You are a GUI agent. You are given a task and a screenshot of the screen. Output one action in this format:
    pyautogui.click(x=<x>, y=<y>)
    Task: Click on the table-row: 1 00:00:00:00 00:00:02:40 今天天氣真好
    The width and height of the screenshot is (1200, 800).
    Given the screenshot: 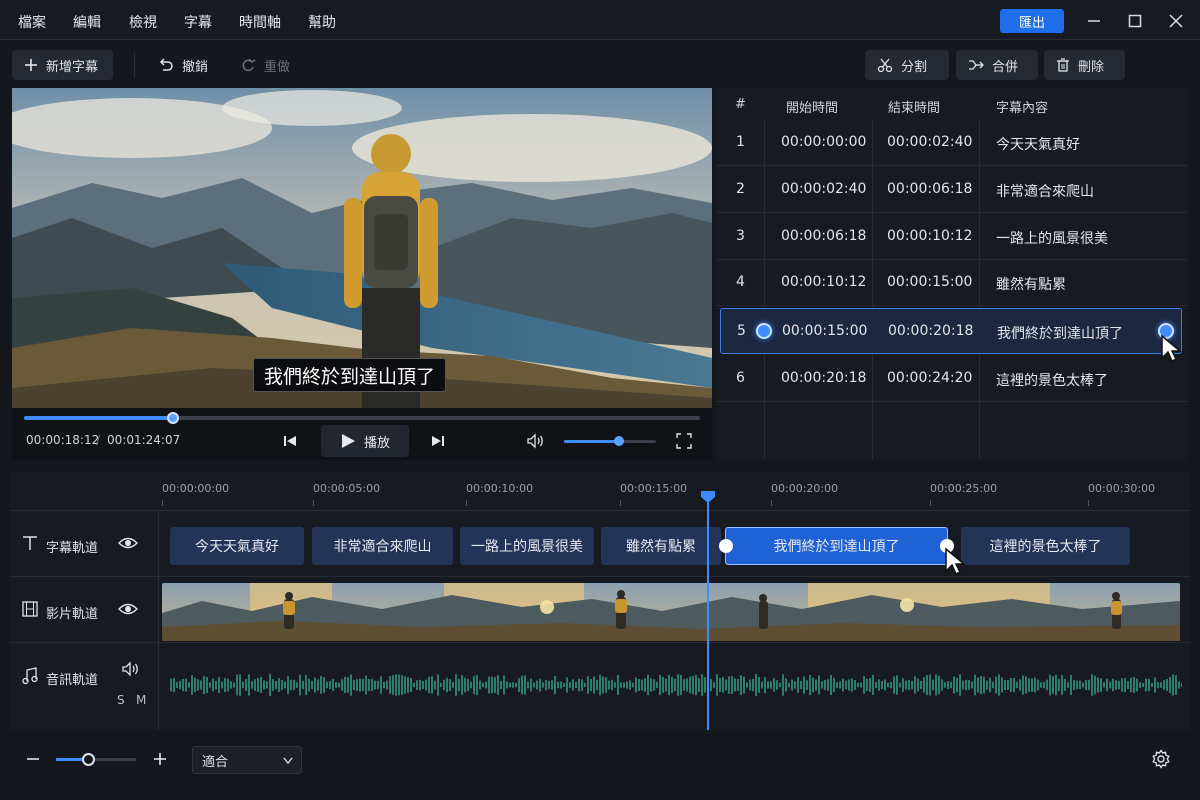 What is the action you would take?
    pyautogui.click(x=952, y=143)
    